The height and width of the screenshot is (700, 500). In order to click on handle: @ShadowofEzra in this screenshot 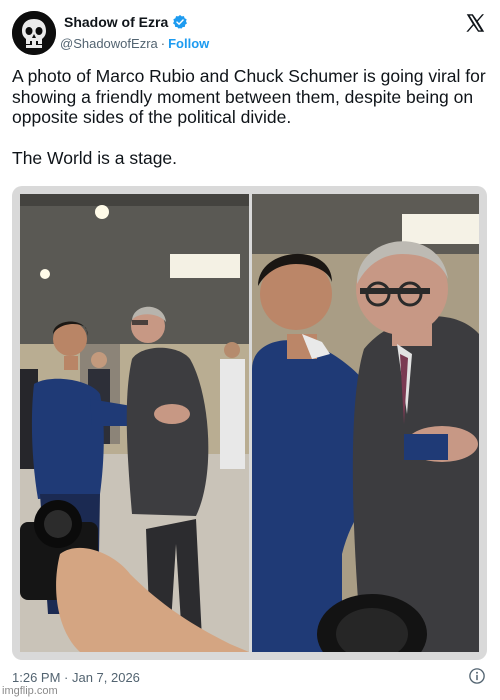, I will do `click(109, 43)`.